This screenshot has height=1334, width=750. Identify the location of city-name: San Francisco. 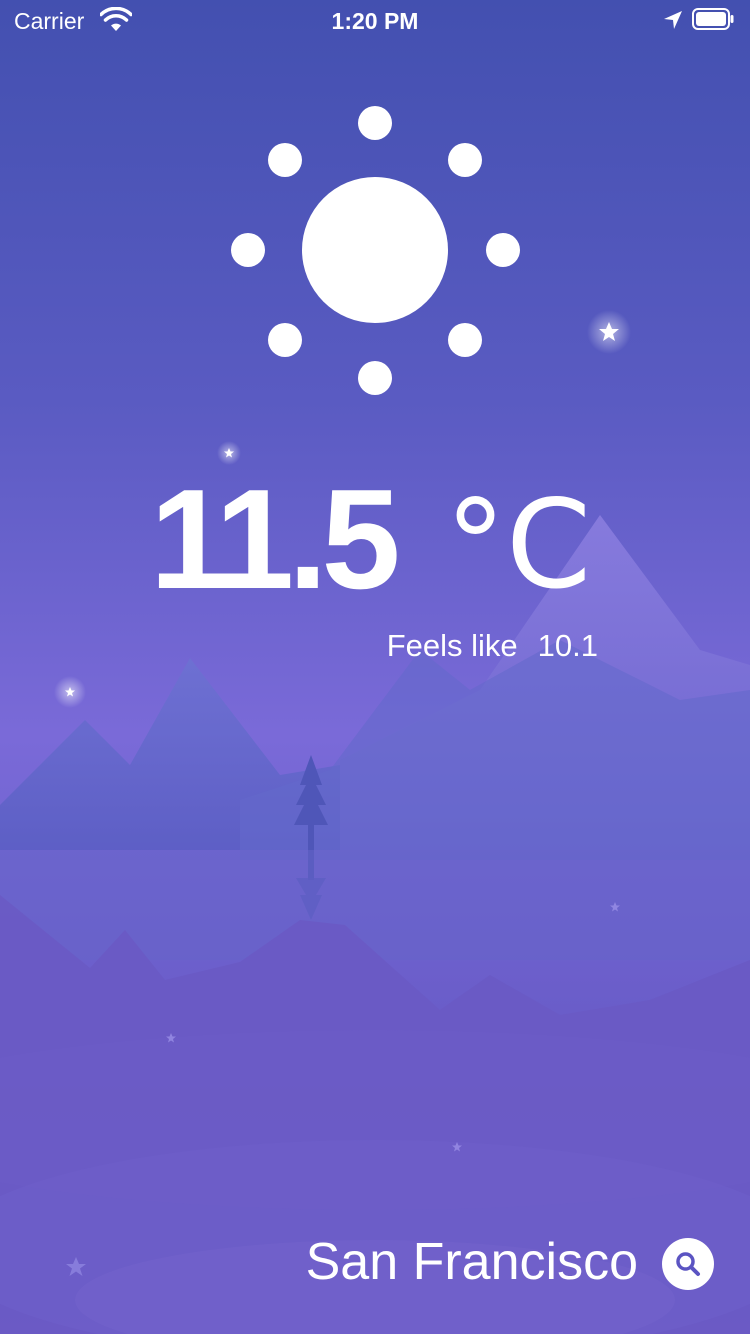
(471, 1262).